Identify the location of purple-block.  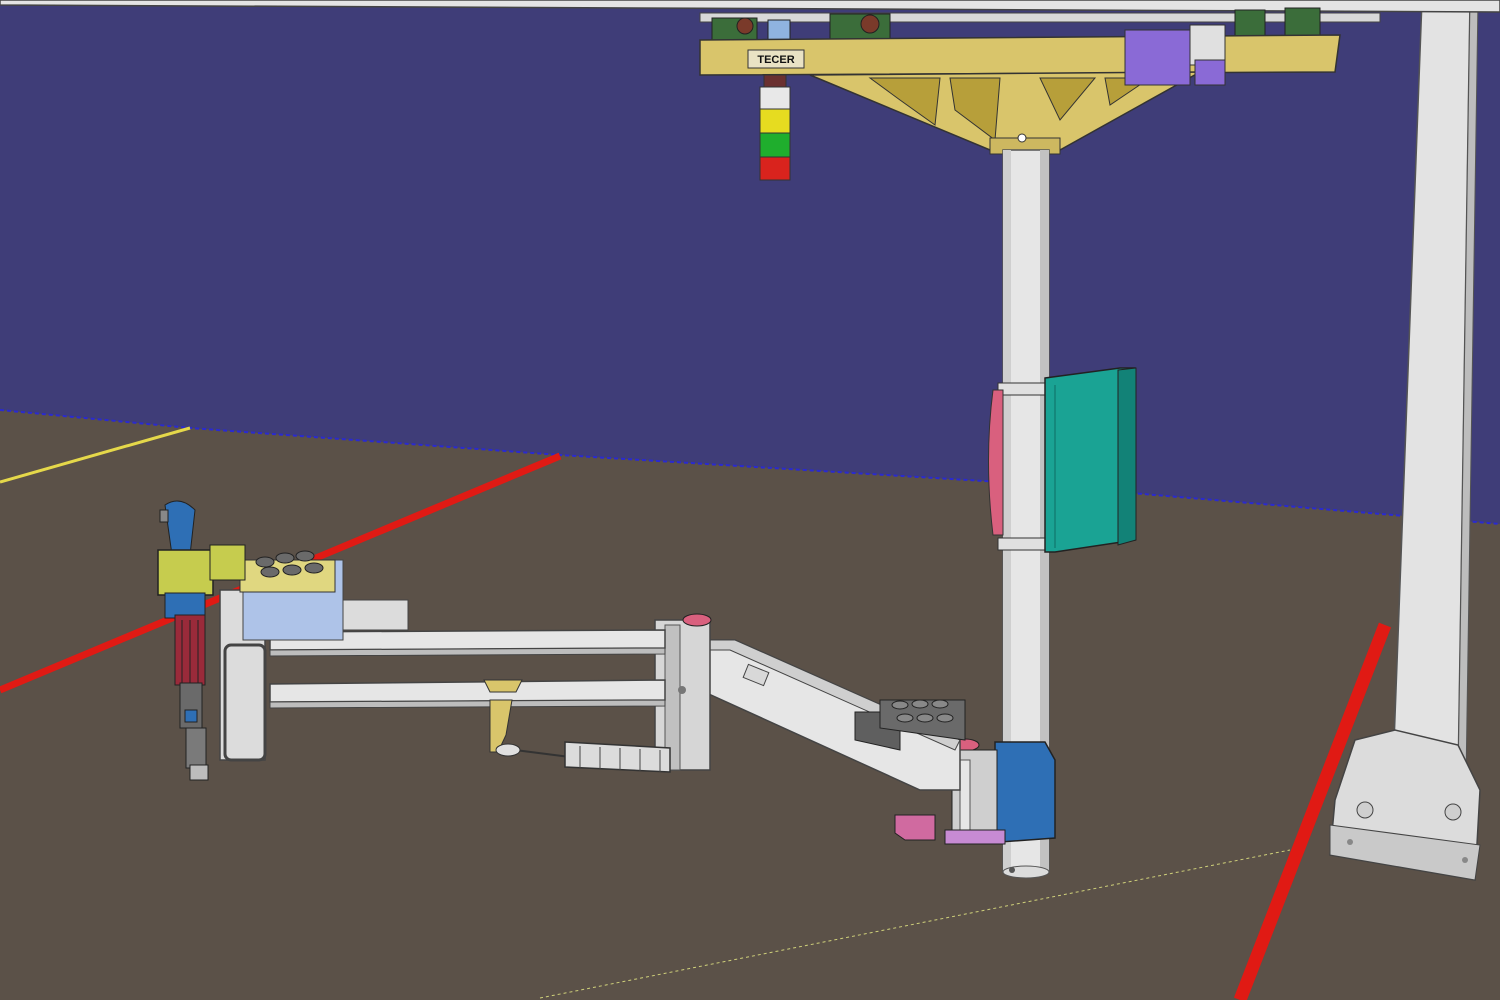
(1157, 57).